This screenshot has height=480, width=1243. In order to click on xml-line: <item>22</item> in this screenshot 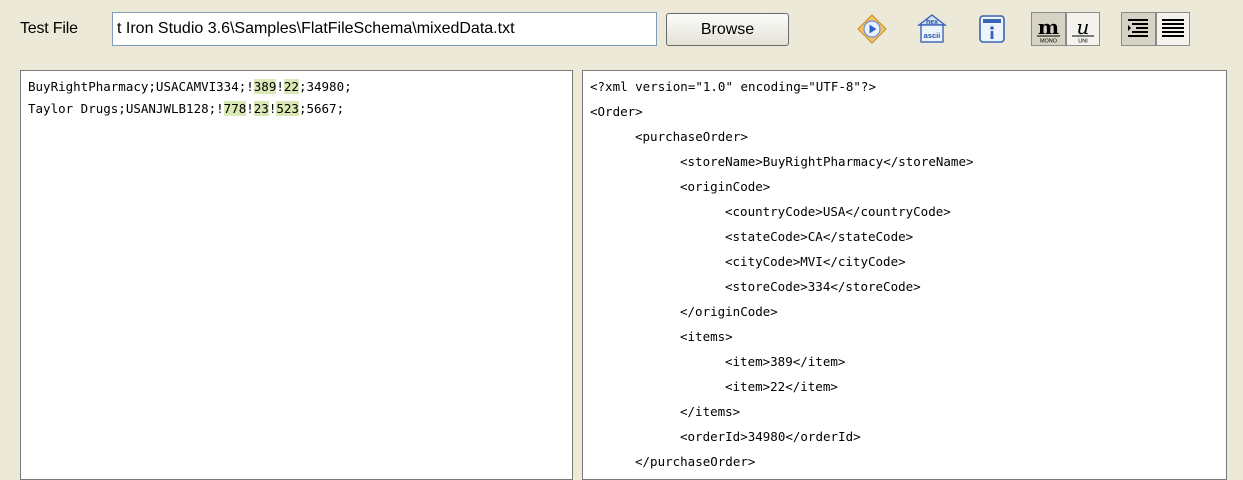, I will do `click(781, 386)`.